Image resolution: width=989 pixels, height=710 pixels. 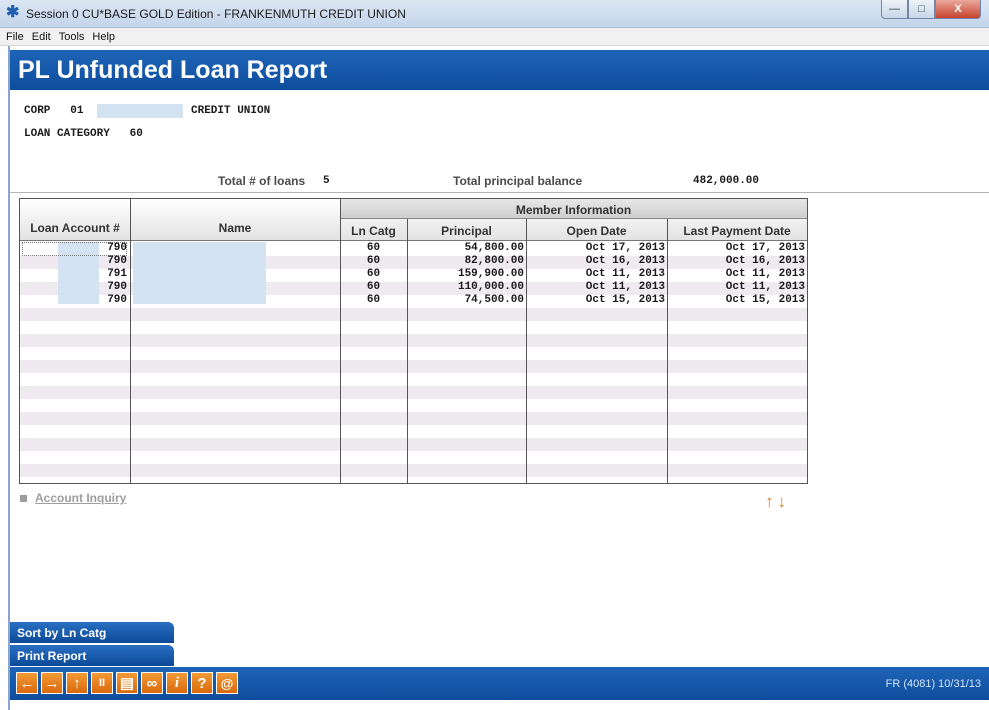 I want to click on menu-help: Help, so click(x=103, y=37).